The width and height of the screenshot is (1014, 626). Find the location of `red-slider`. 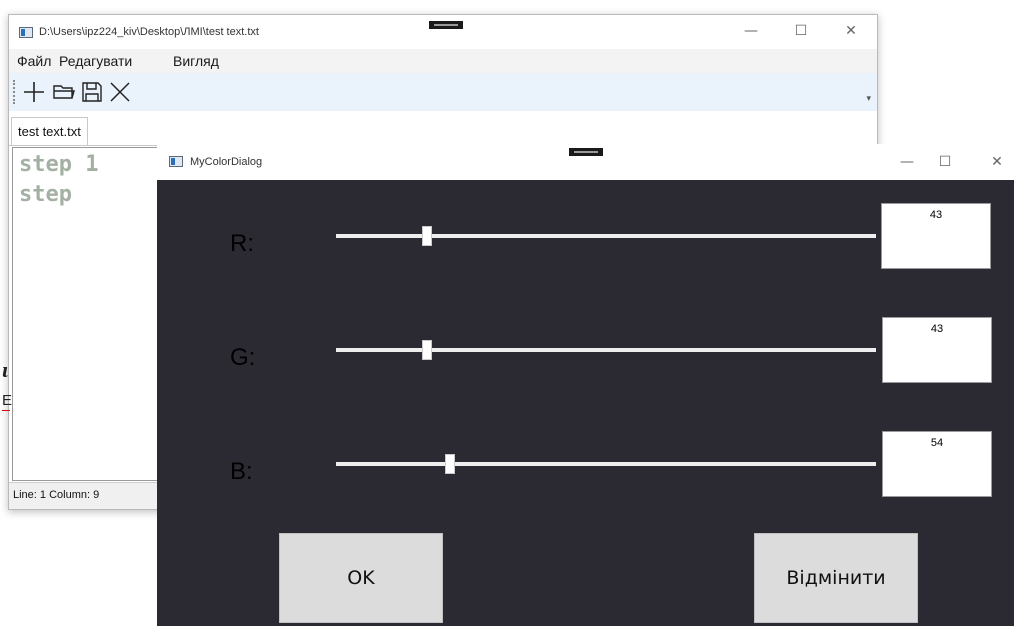

red-slider is located at coordinates (606, 236).